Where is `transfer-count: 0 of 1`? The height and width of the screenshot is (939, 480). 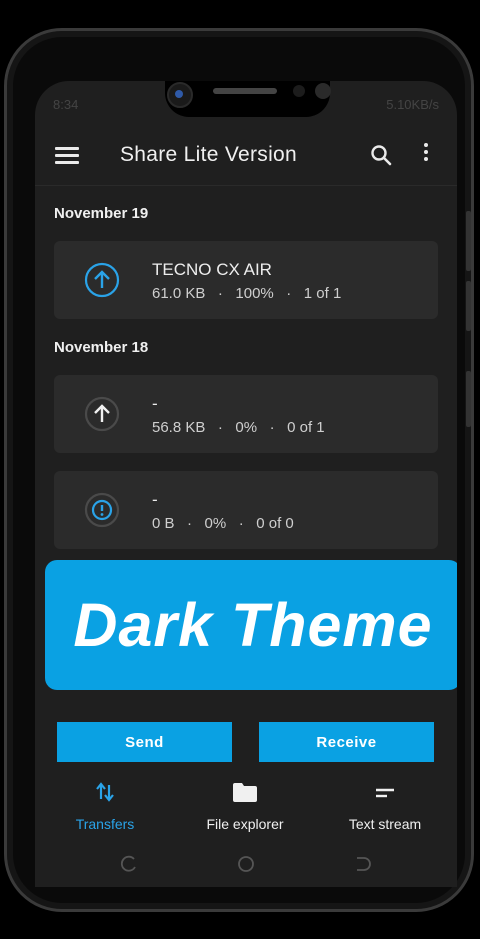
transfer-count: 0 of 1 is located at coordinates (306, 427).